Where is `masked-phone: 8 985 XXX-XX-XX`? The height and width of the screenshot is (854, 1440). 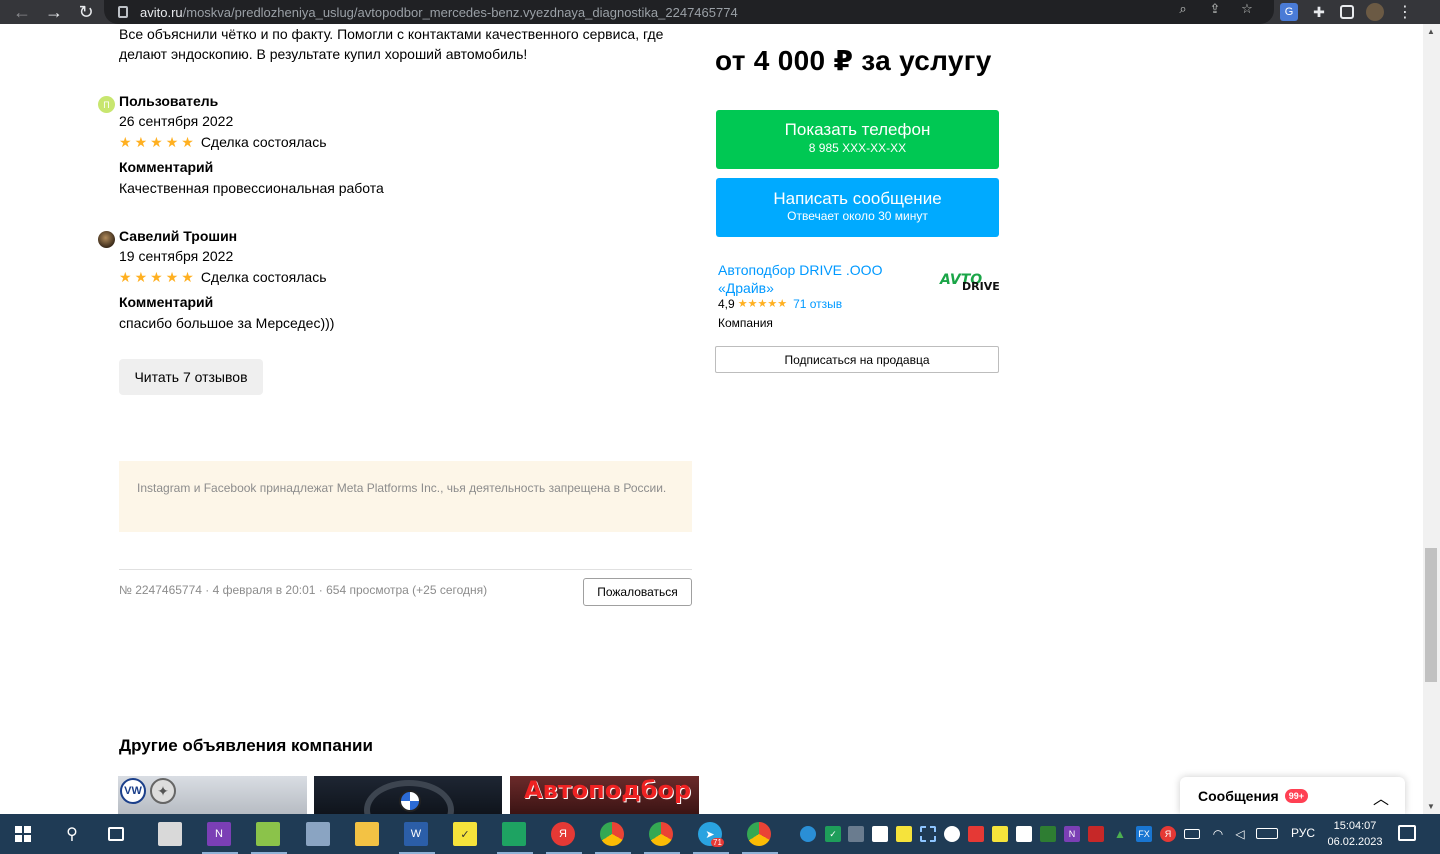 masked-phone: 8 985 XXX-XX-XX is located at coordinates (857, 148).